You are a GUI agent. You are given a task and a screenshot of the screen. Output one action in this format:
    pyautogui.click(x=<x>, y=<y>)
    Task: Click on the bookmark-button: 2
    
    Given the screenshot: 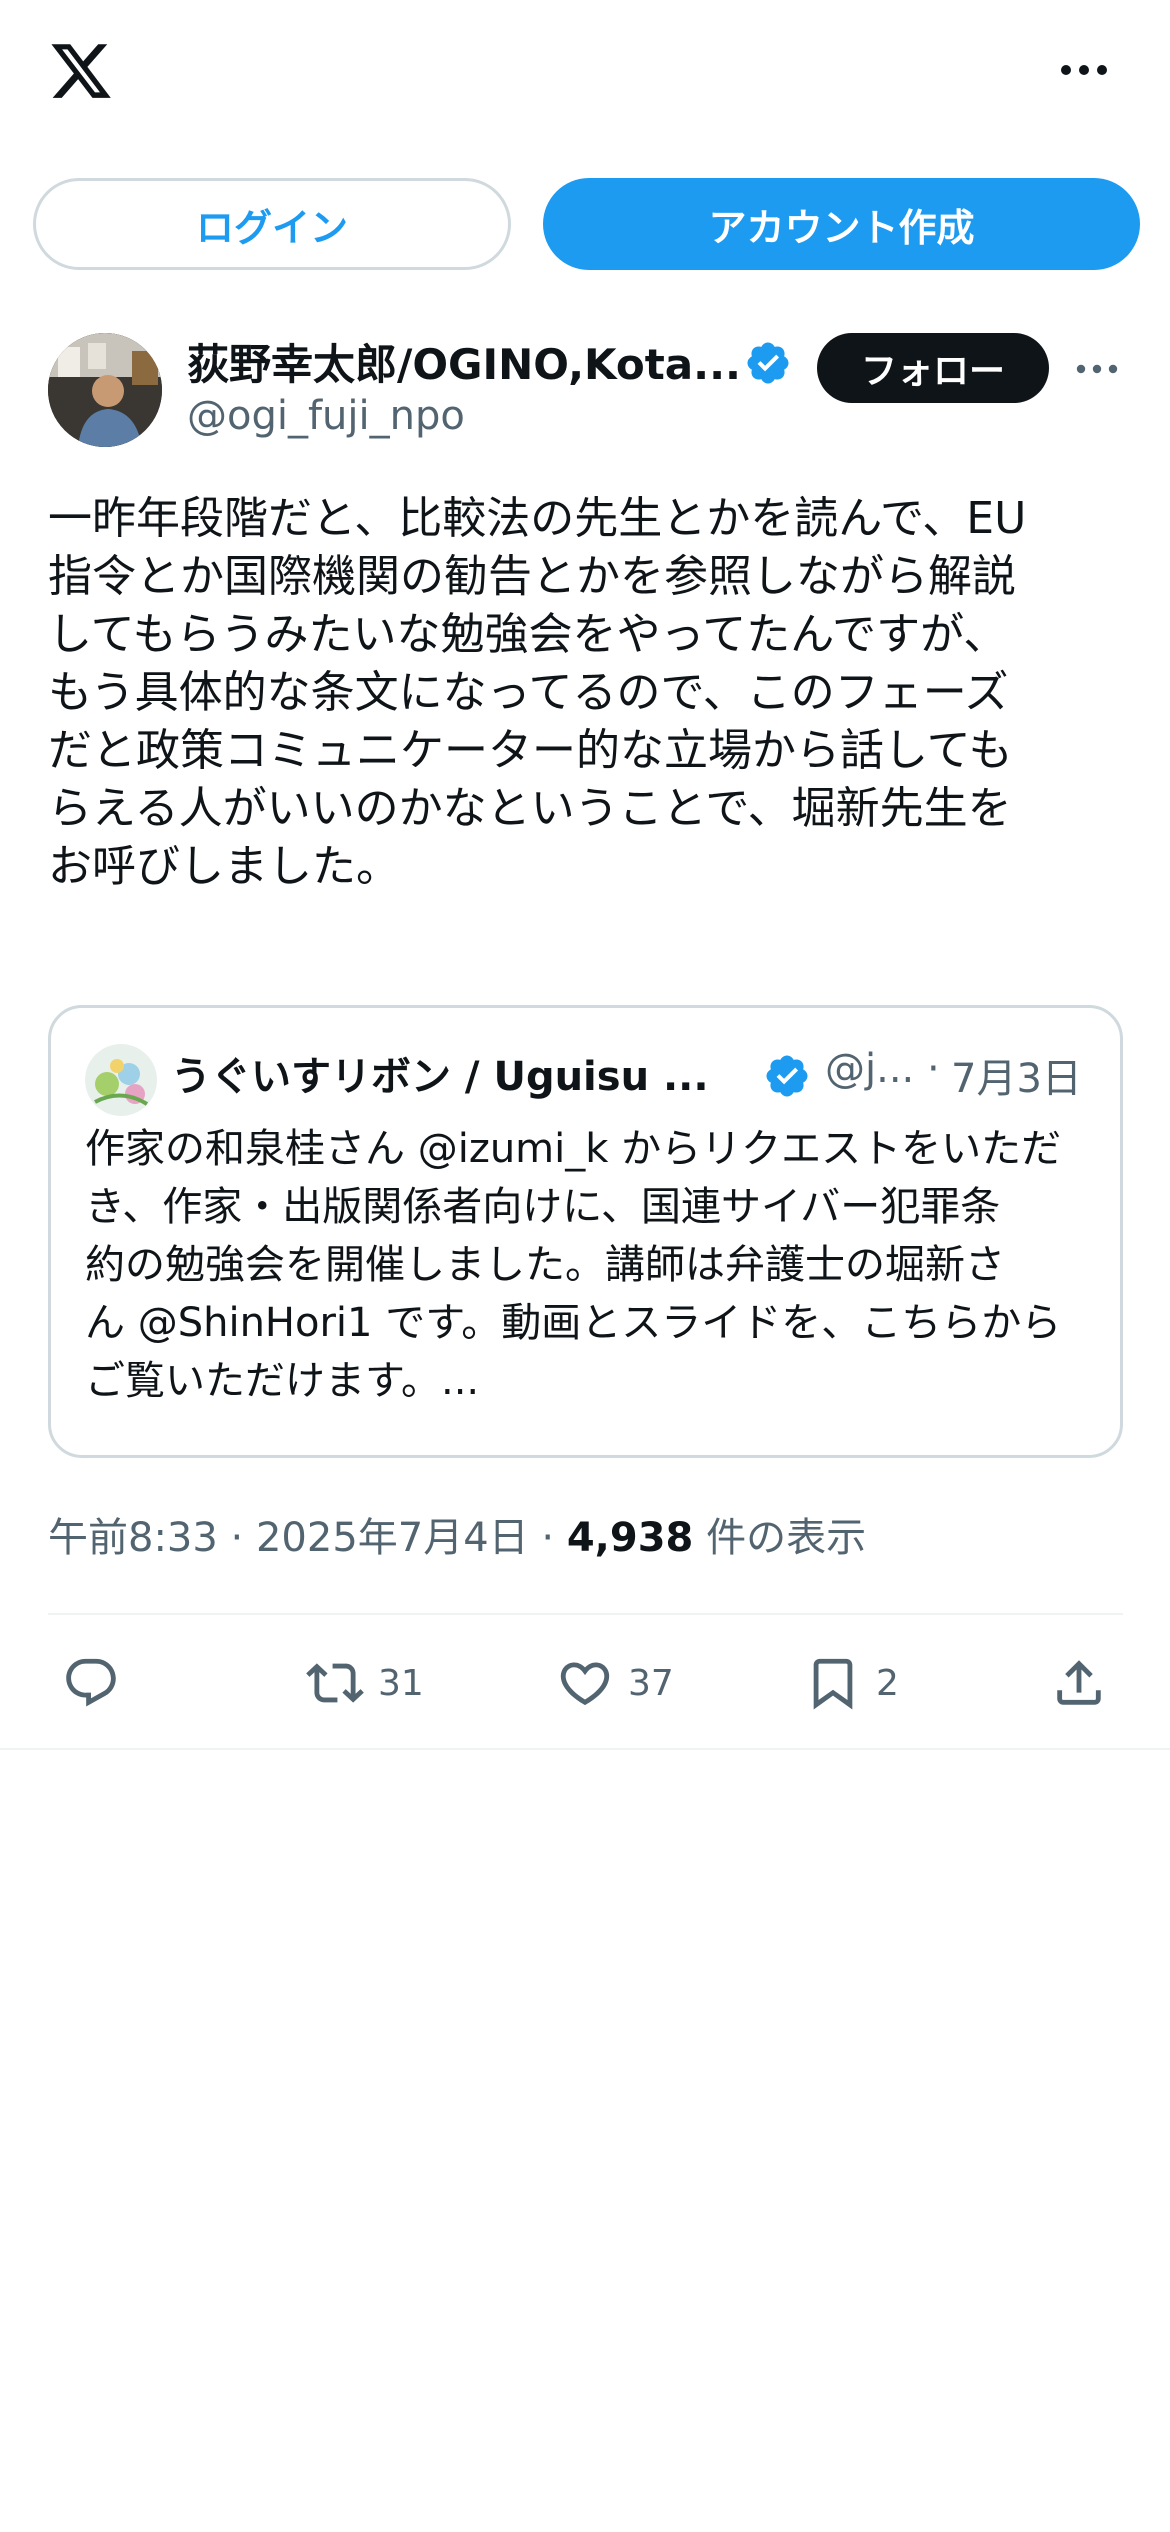 What is the action you would take?
    pyautogui.click(x=851, y=1683)
    